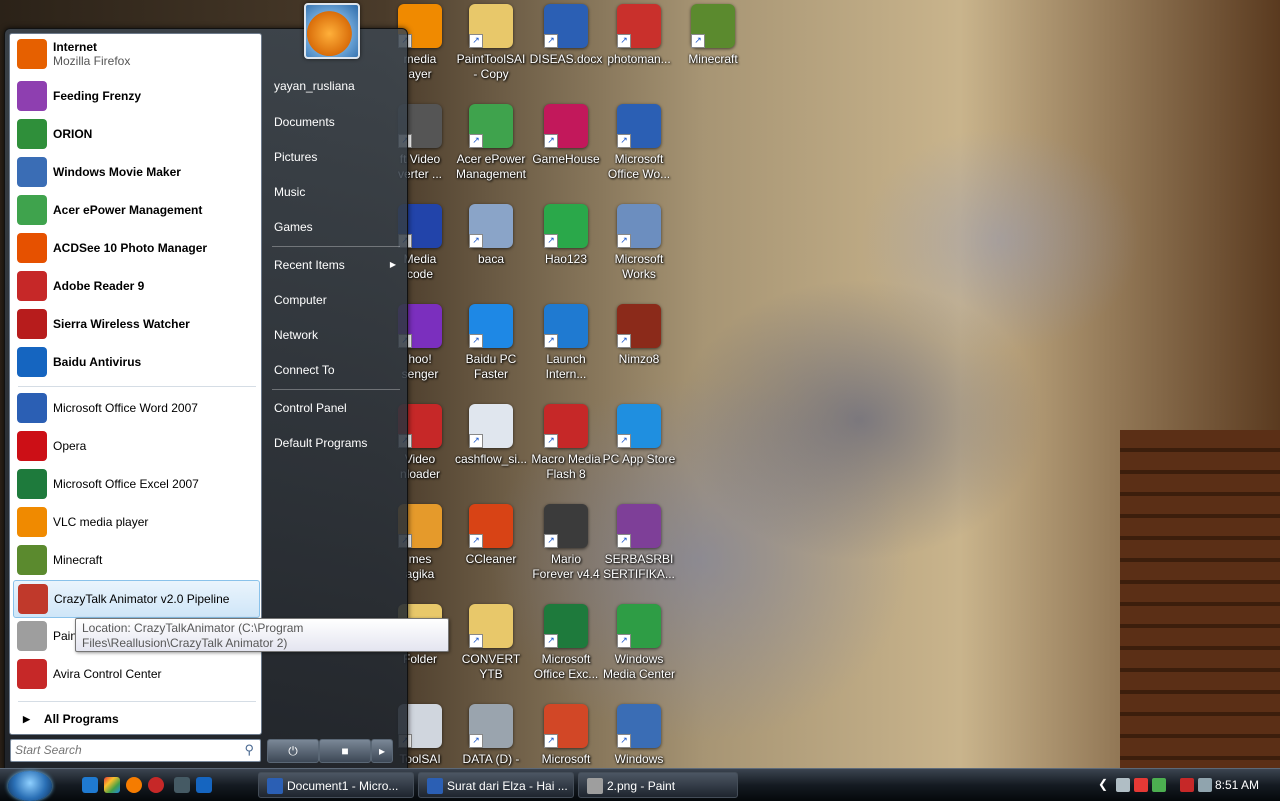 This screenshot has height=801, width=1280. What do you see at coordinates (70, 446) in the screenshot?
I see `recent-item-title: Opera` at bounding box center [70, 446].